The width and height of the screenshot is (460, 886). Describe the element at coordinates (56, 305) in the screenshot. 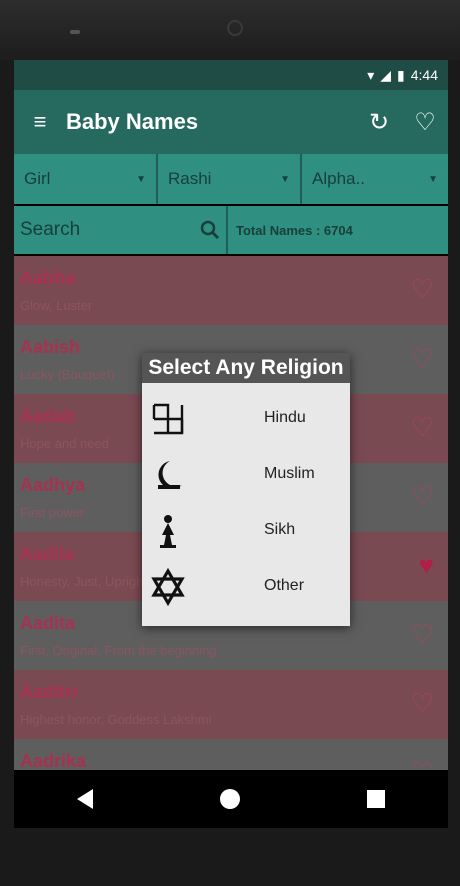

I see `name-meaning: Glow, Luster` at that location.